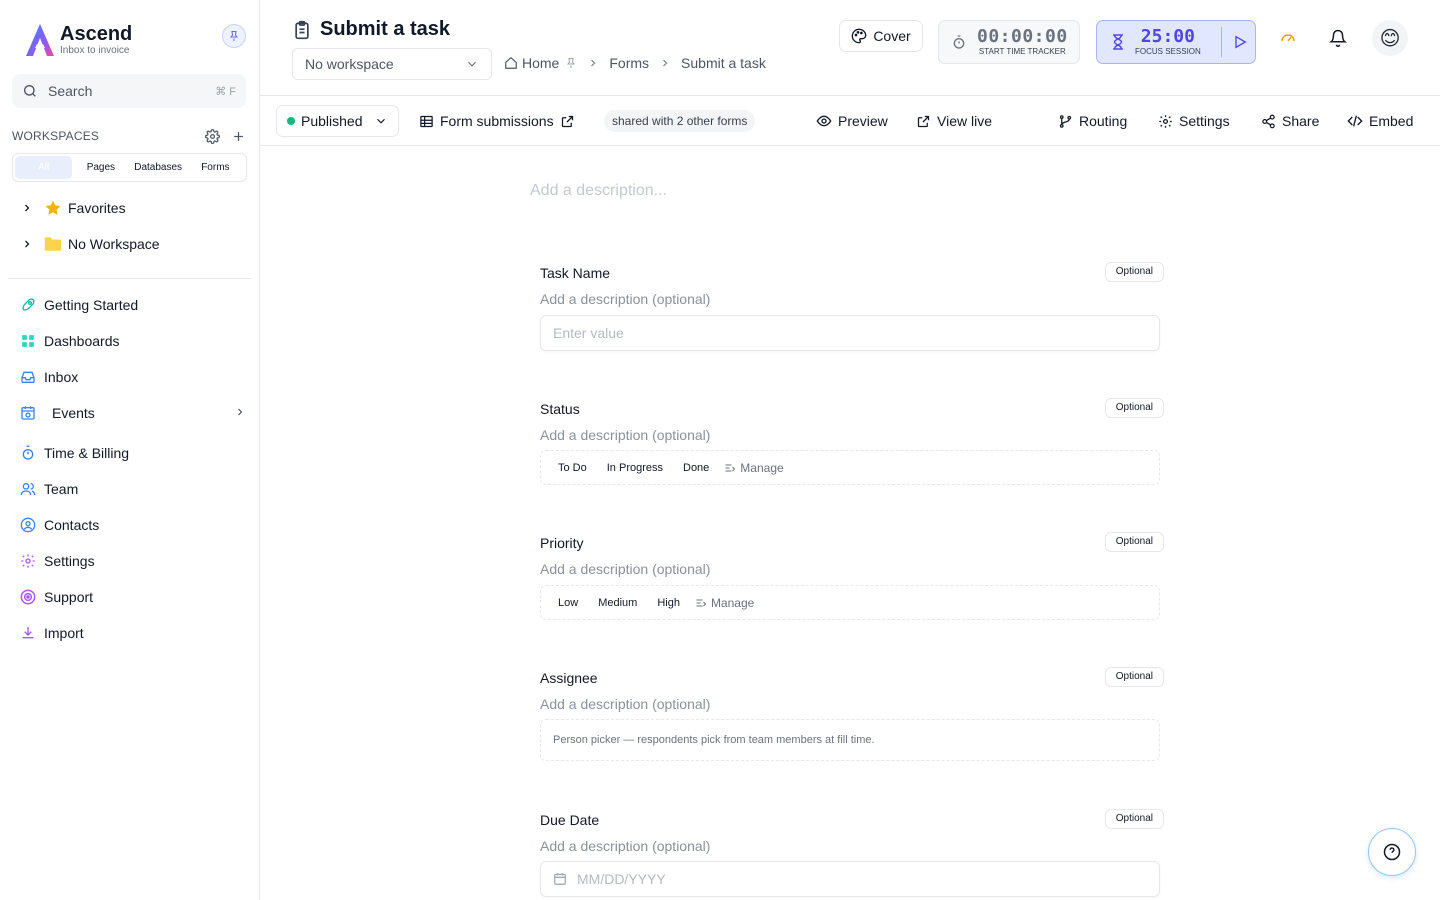  Describe the element at coordinates (629, 63) in the screenshot. I see `breadcrumb-forms: Forms` at that location.